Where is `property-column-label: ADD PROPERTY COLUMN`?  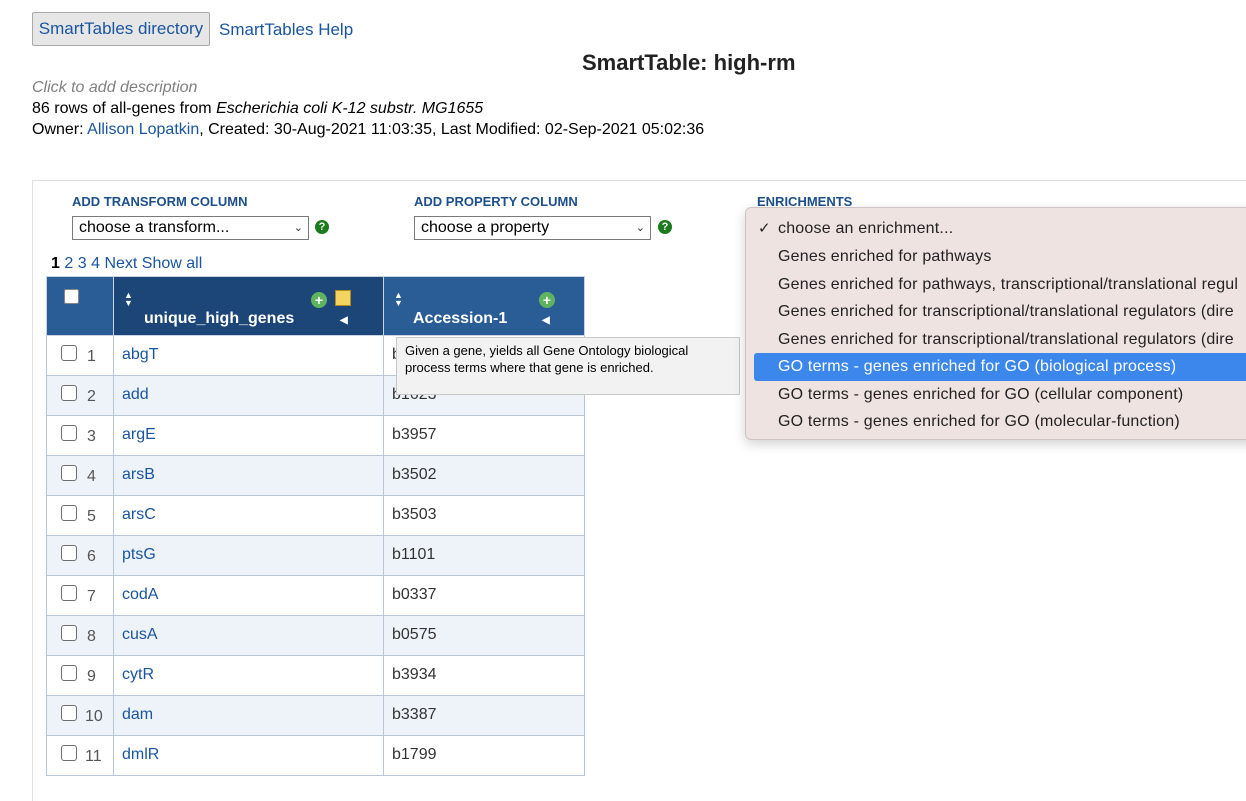
property-column-label: ADD PROPERTY COLUMN is located at coordinates (496, 201).